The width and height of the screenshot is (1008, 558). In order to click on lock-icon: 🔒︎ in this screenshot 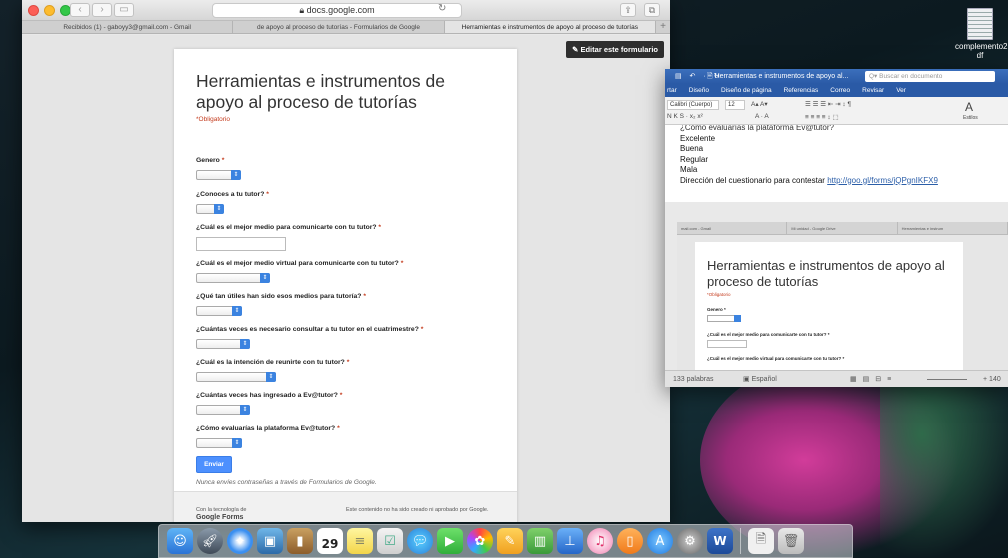, I will do `click(303, 10)`.